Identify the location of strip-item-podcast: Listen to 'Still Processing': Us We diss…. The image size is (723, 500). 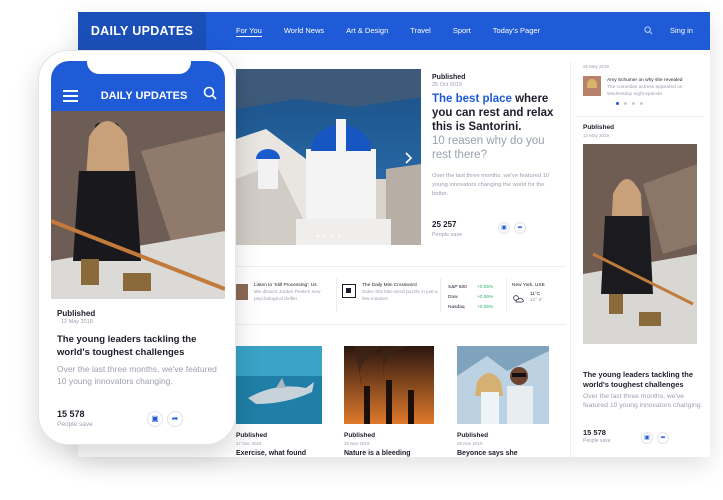
(296, 292).